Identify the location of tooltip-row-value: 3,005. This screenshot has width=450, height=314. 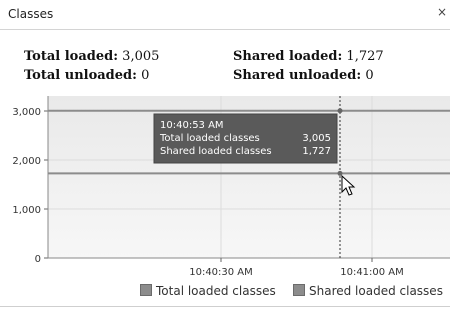
(316, 138).